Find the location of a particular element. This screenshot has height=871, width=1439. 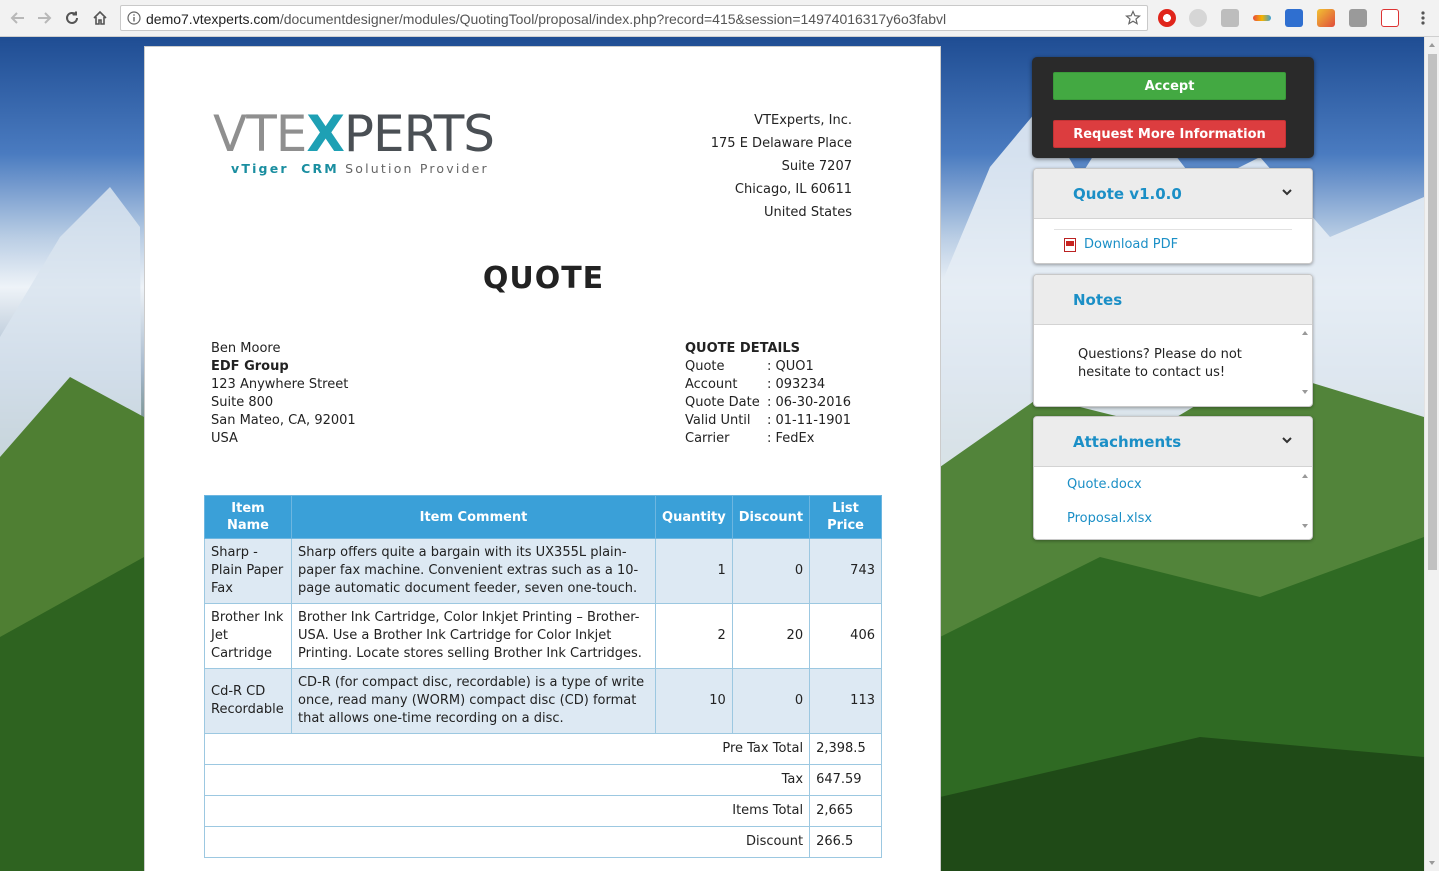

total-label: Tax is located at coordinates (507, 780).